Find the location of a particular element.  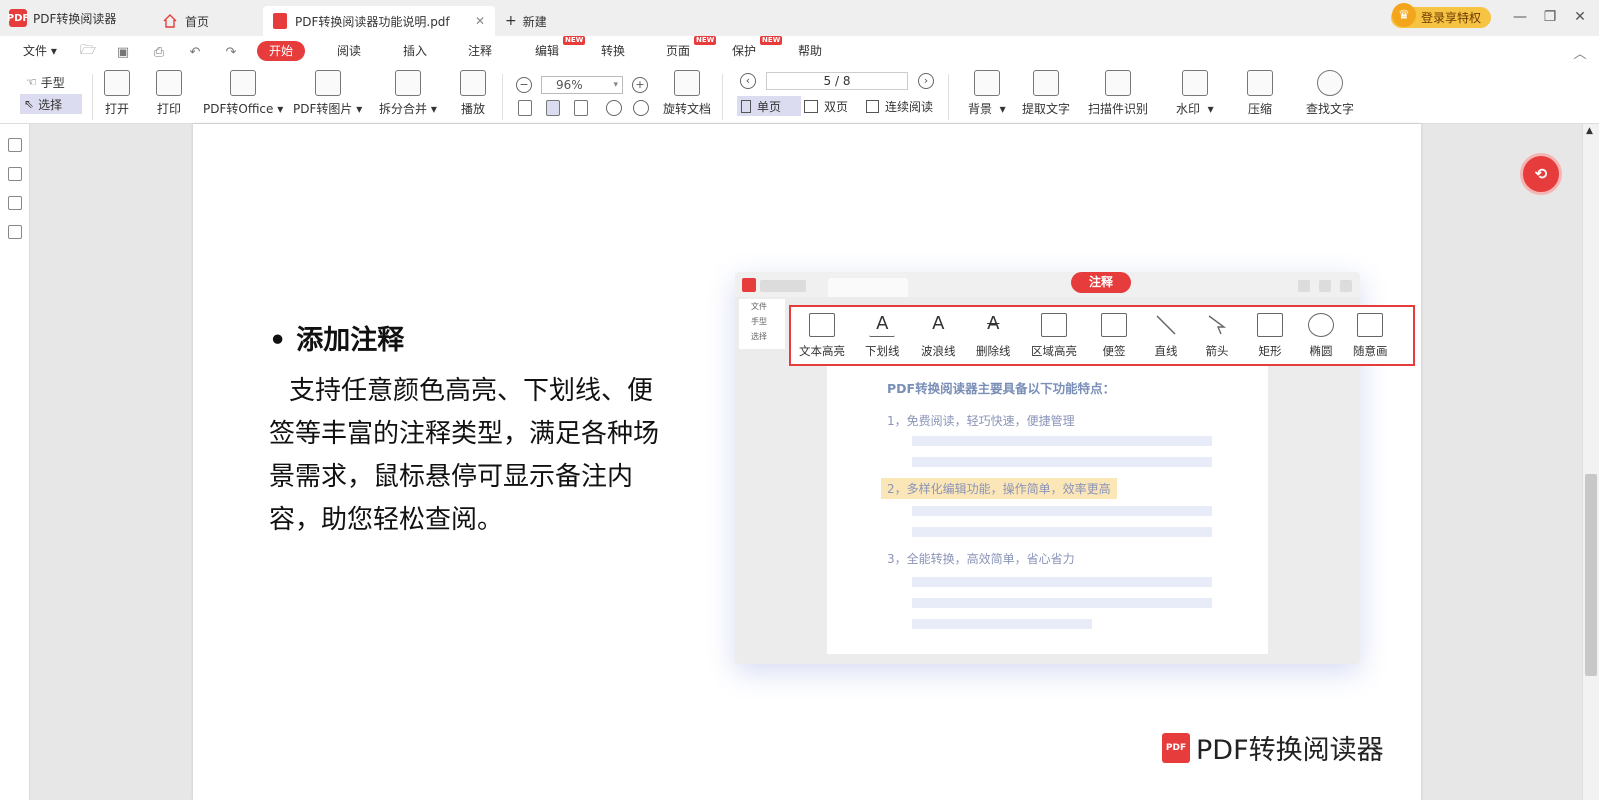

undo-icon: ↶ is located at coordinates (195, 52).